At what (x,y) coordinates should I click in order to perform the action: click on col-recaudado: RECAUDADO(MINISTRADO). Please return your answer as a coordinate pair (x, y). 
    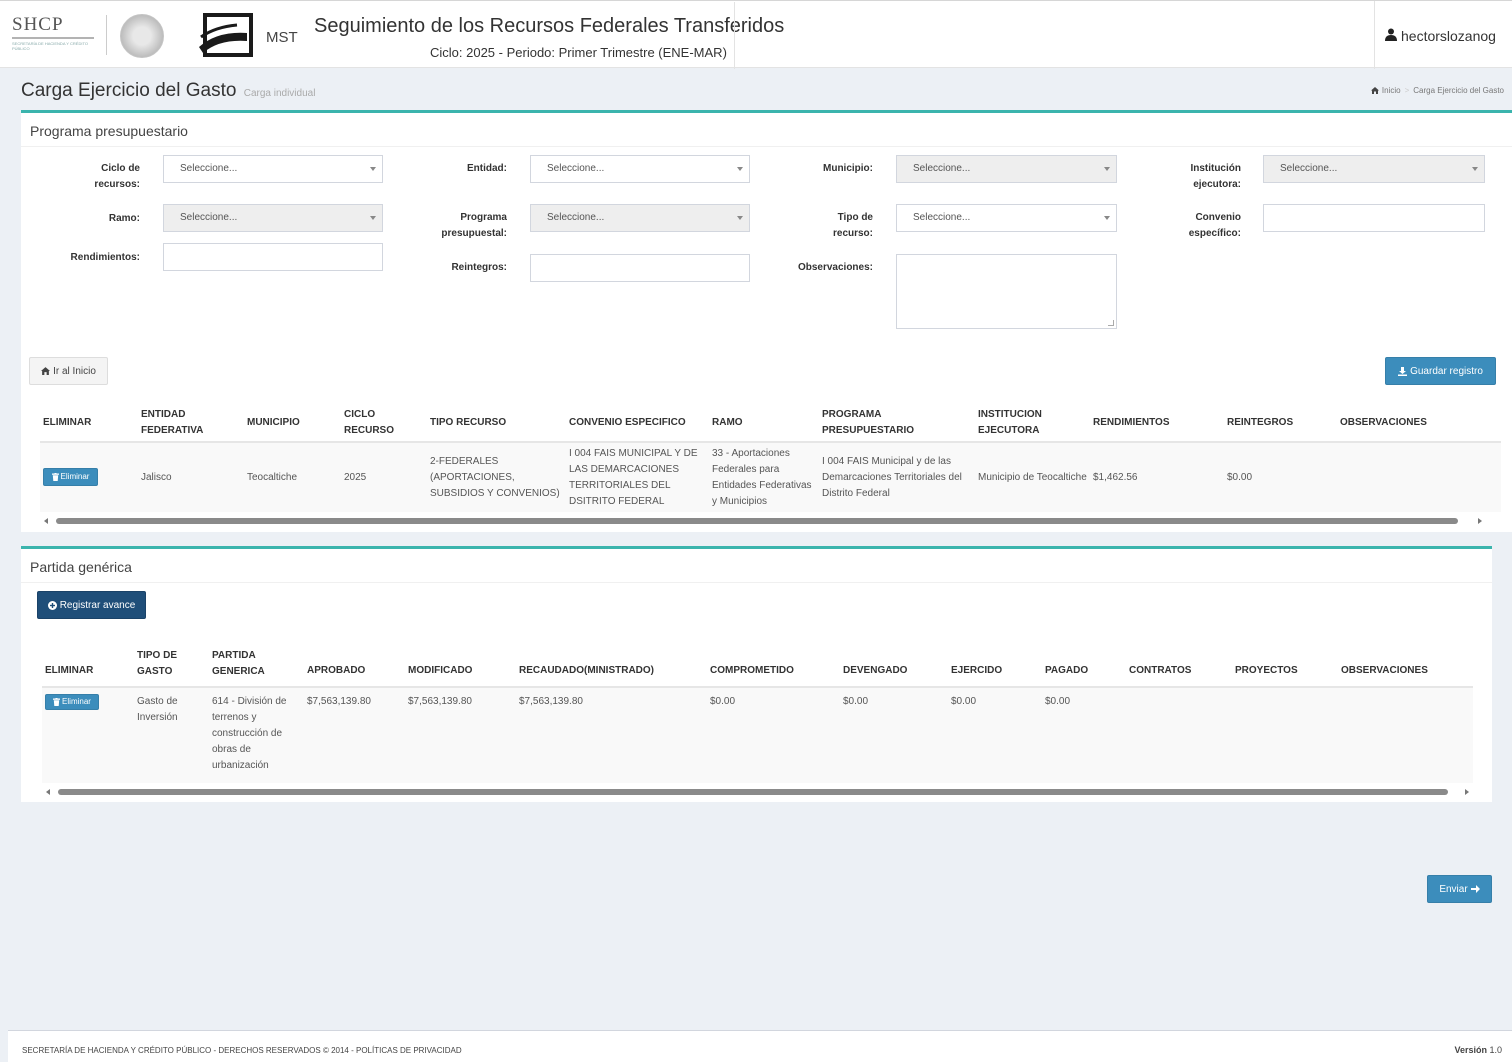
    Looking at the image, I should click on (586, 670).